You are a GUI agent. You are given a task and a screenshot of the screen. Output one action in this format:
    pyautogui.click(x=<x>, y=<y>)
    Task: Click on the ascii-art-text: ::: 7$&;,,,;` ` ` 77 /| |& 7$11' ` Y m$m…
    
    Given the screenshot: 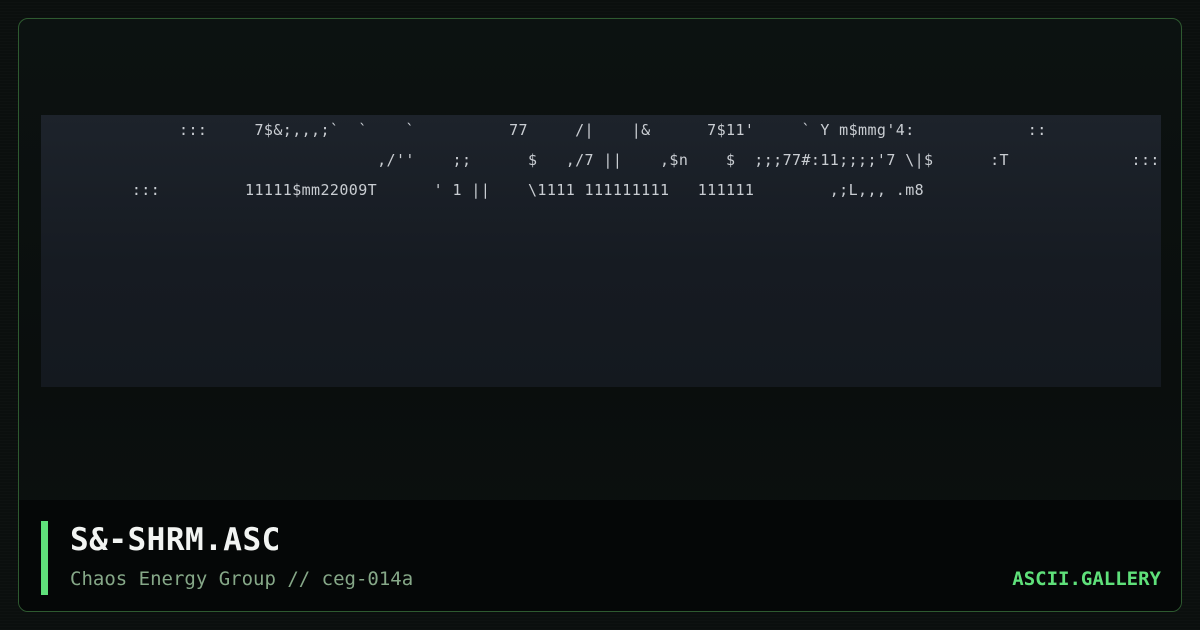 What is the action you would take?
    pyautogui.click(x=646, y=160)
    